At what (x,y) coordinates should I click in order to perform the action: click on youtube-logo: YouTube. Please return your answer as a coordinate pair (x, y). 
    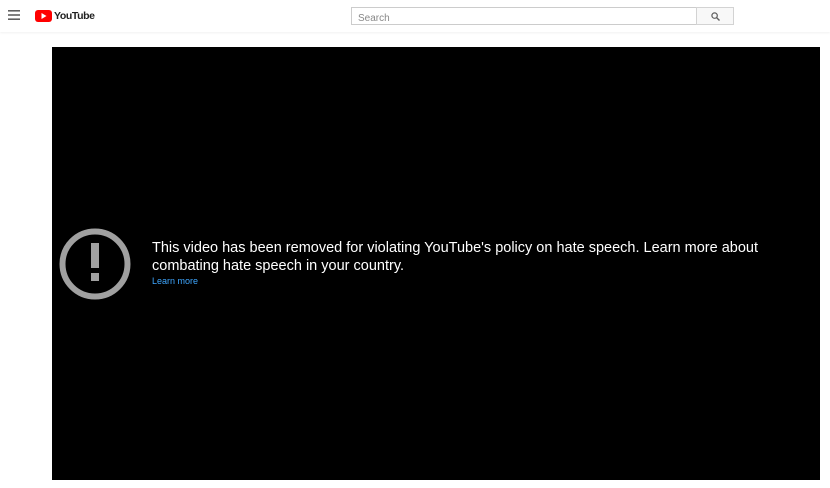
    Looking at the image, I should click on (65, 16).